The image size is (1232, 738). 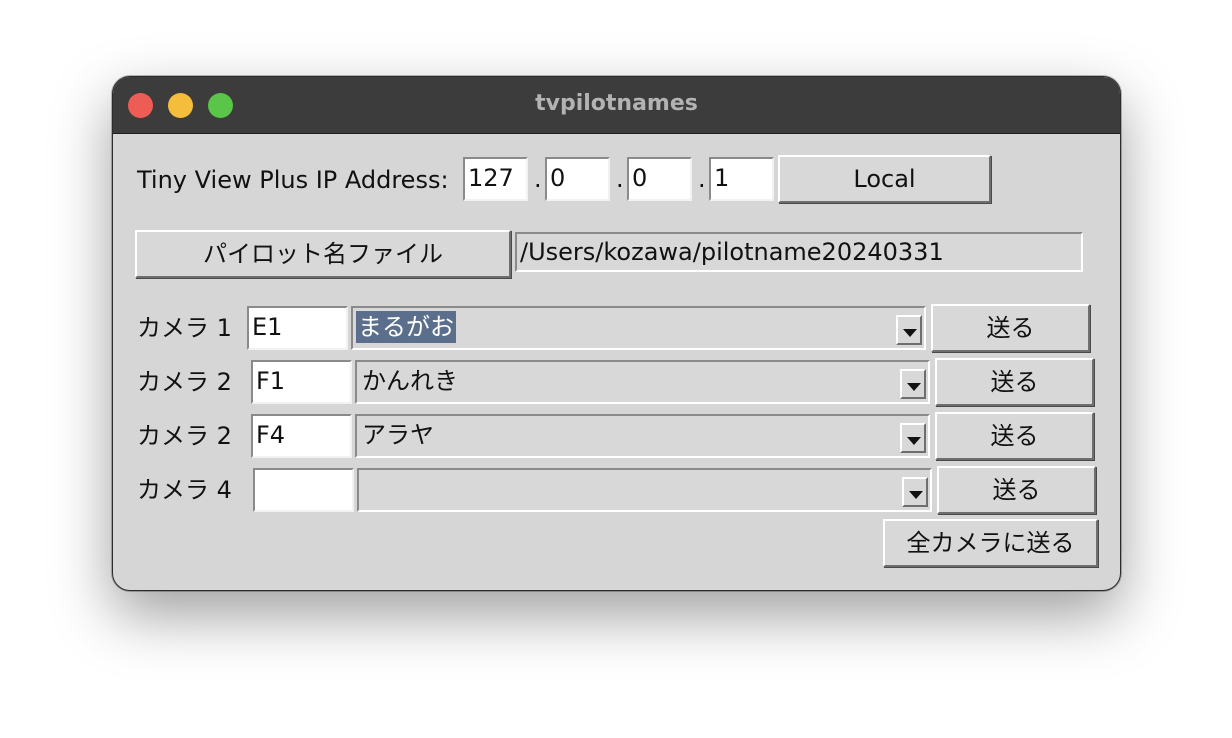 What do you see at coordinates (297, 328) in the screenshot?
I see `camera-code-input: E1` at bounding box center [297, 328].